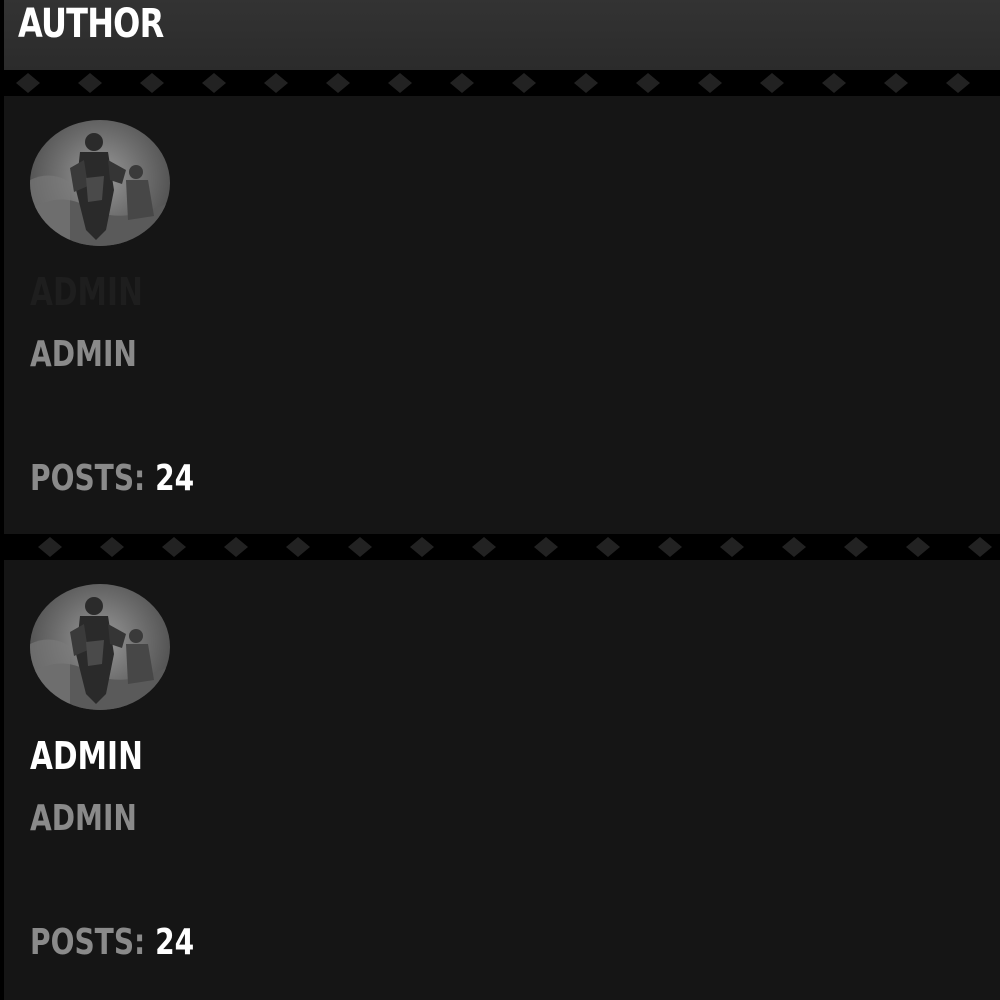  I want to click on widget-title: AUTHOR, so click(91, 24).